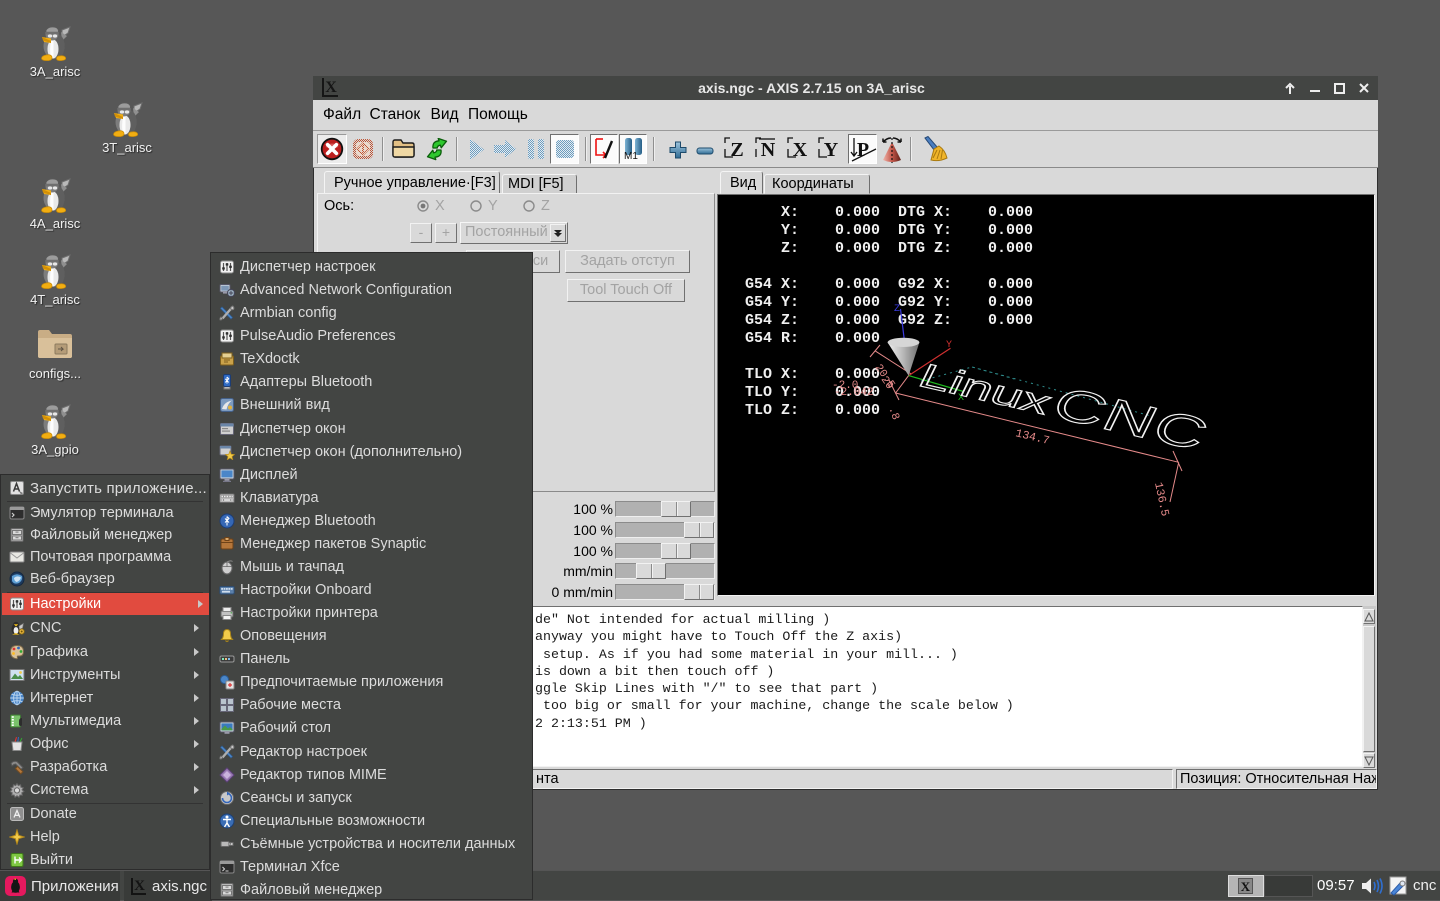 This screenshot has width=1440, height=901. Describe the element at coordinates (1161, 499) in the screenshot. I see `svg-text: 136.5` at that location.